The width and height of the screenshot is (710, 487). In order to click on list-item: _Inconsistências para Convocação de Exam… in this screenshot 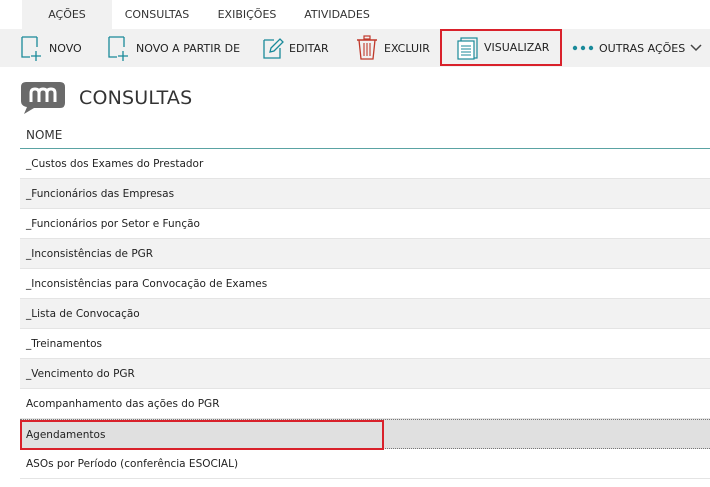, I will do `click(365, 284)`.